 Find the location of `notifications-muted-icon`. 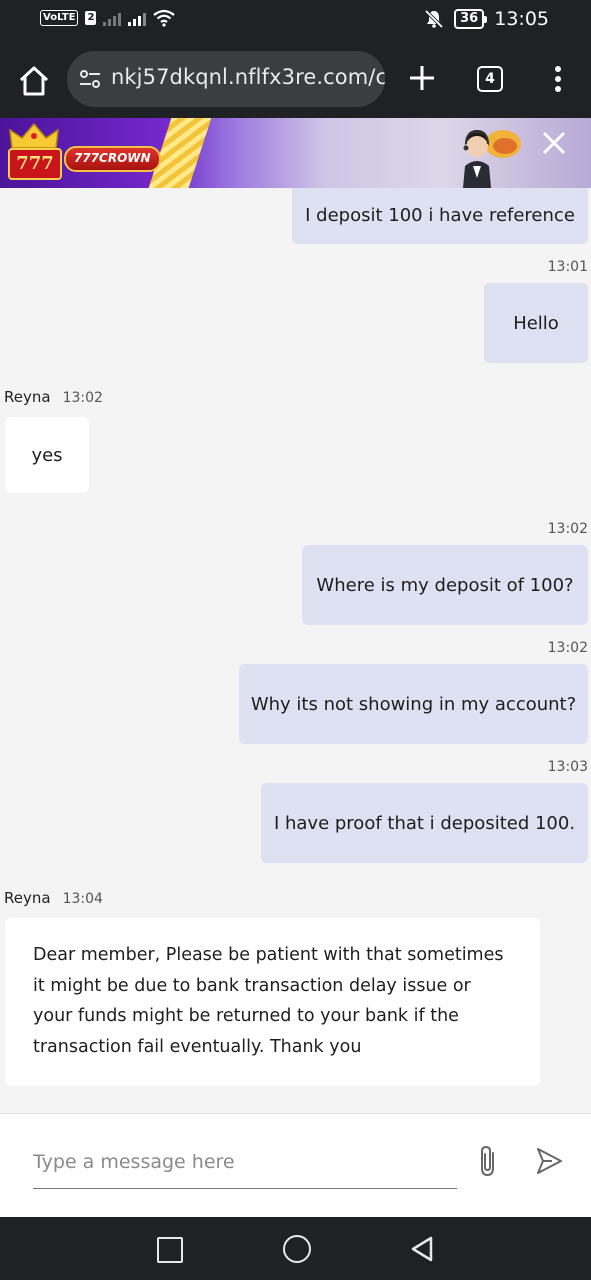

notifications-muted-icon is located at coordinates (434, 19).